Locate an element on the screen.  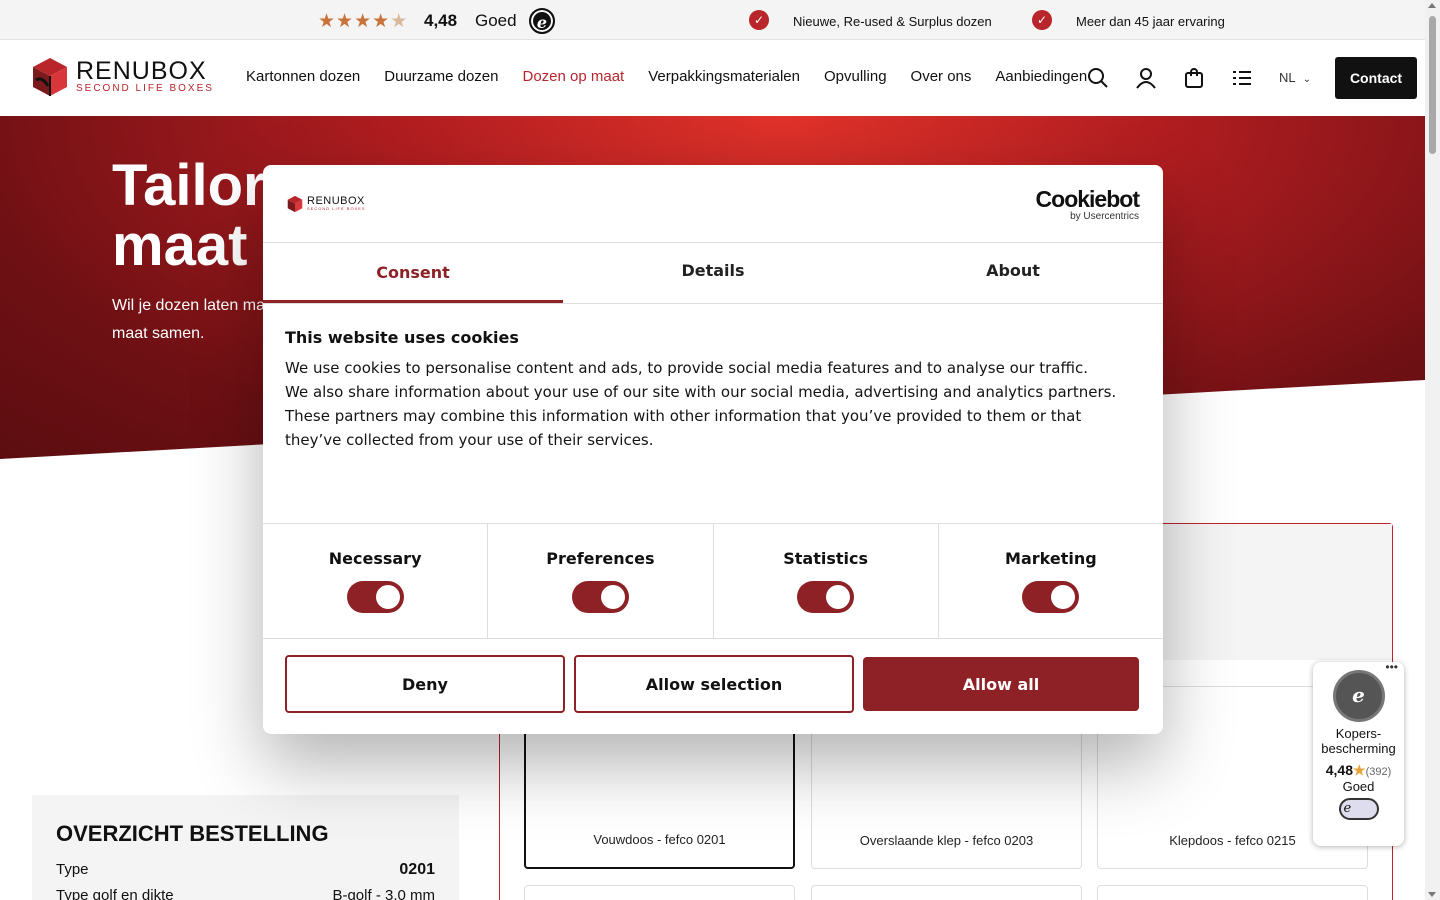
review-count: (392) is located at coordinates (1378, 772).